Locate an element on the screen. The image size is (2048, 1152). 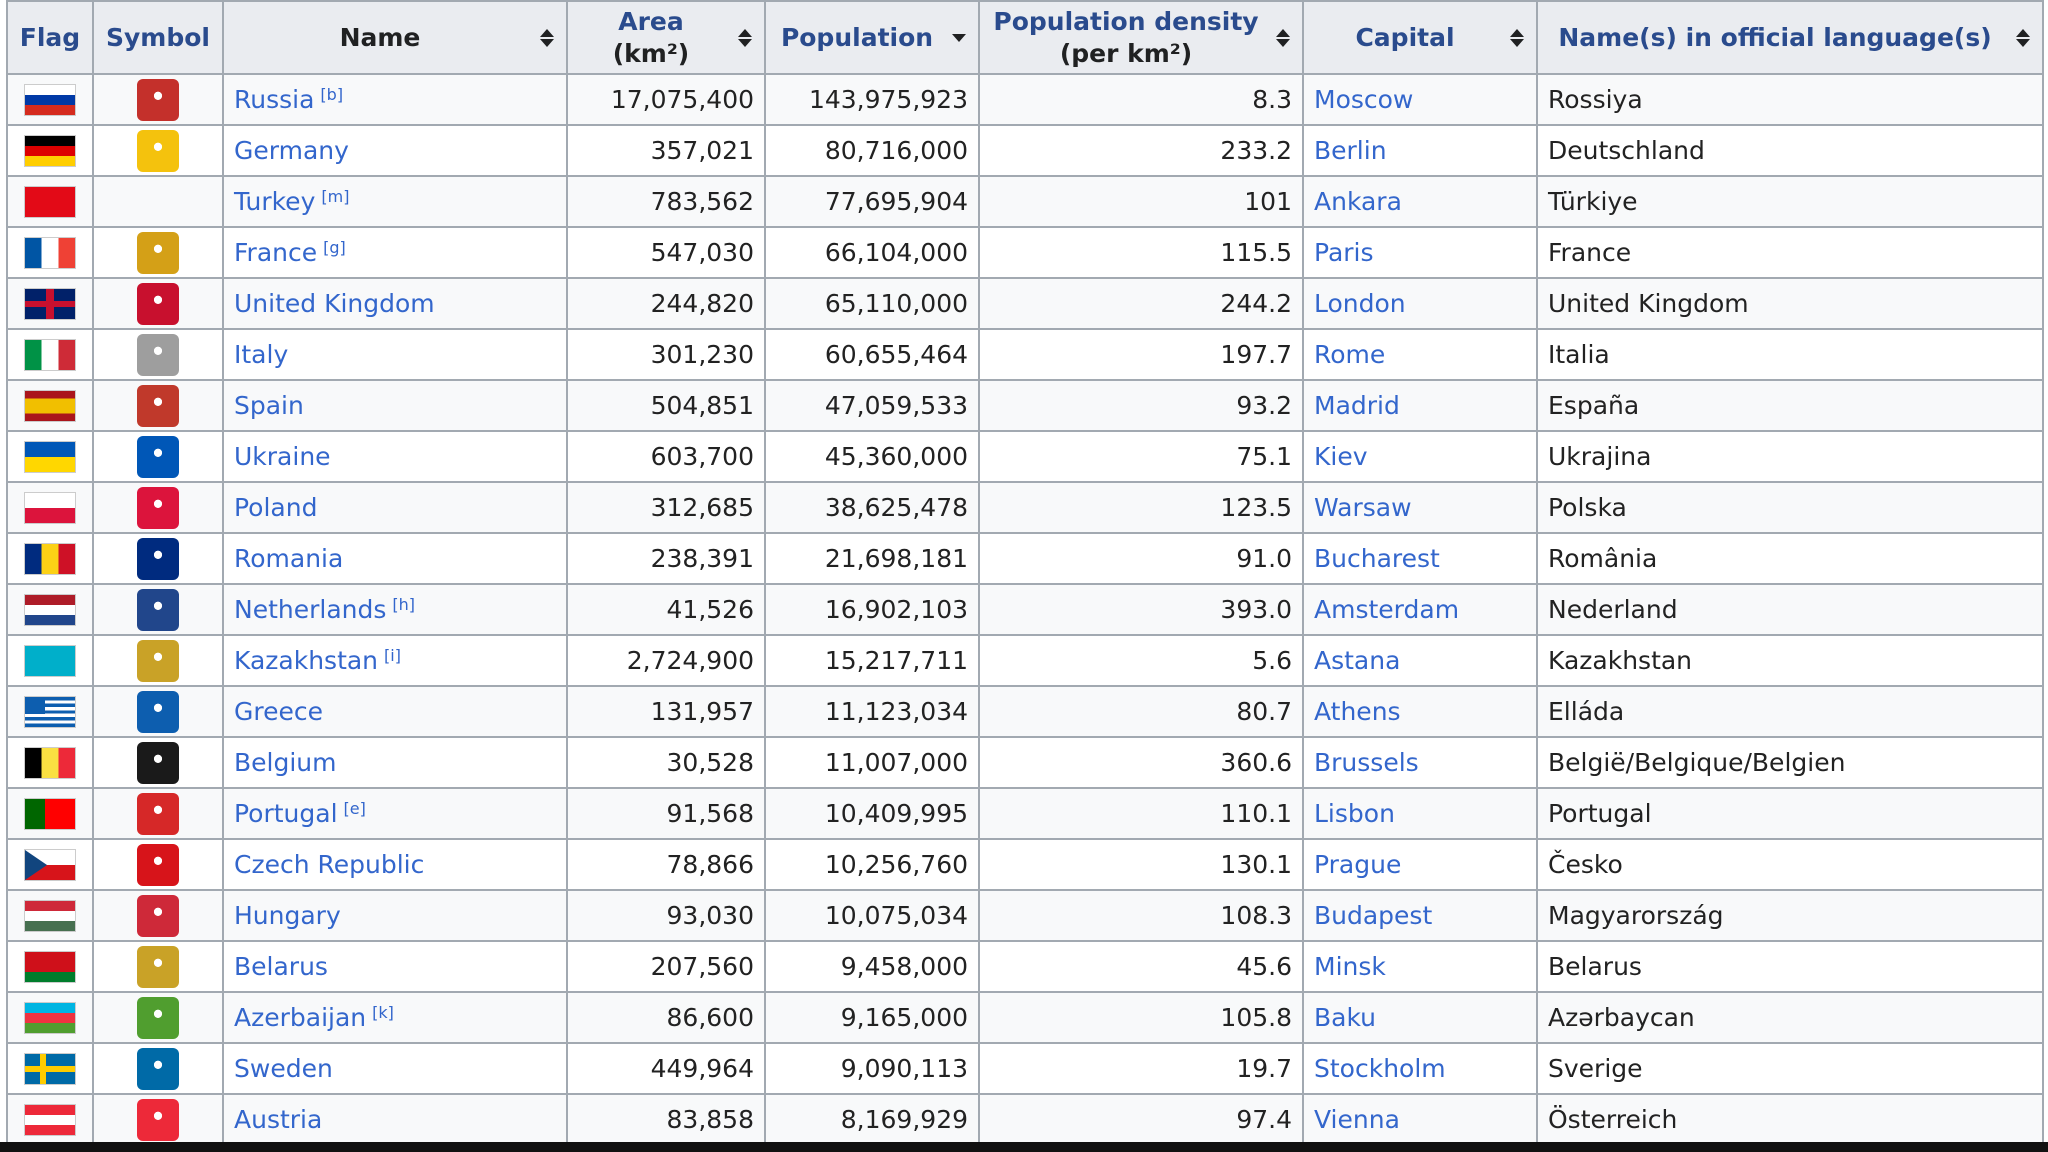
united-kingdom-flag-icon is located at coordinates (50, 303).